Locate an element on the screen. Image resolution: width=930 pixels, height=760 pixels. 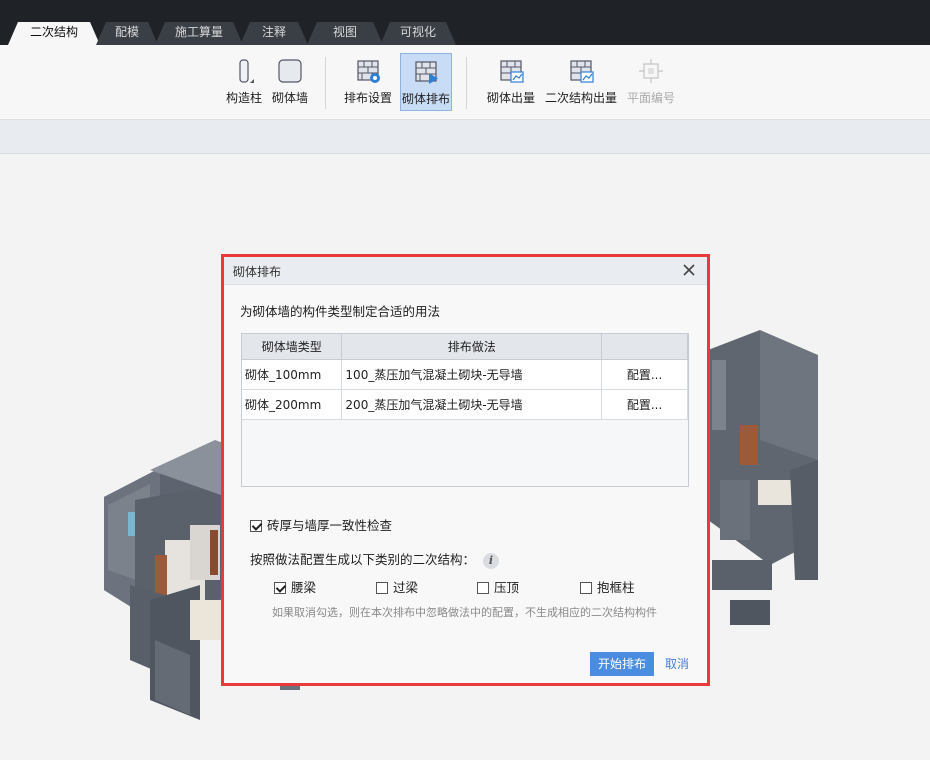
generate-category-label: 按照做法配置生成以下类别的二次结构： is located at coordinates (363, 559).